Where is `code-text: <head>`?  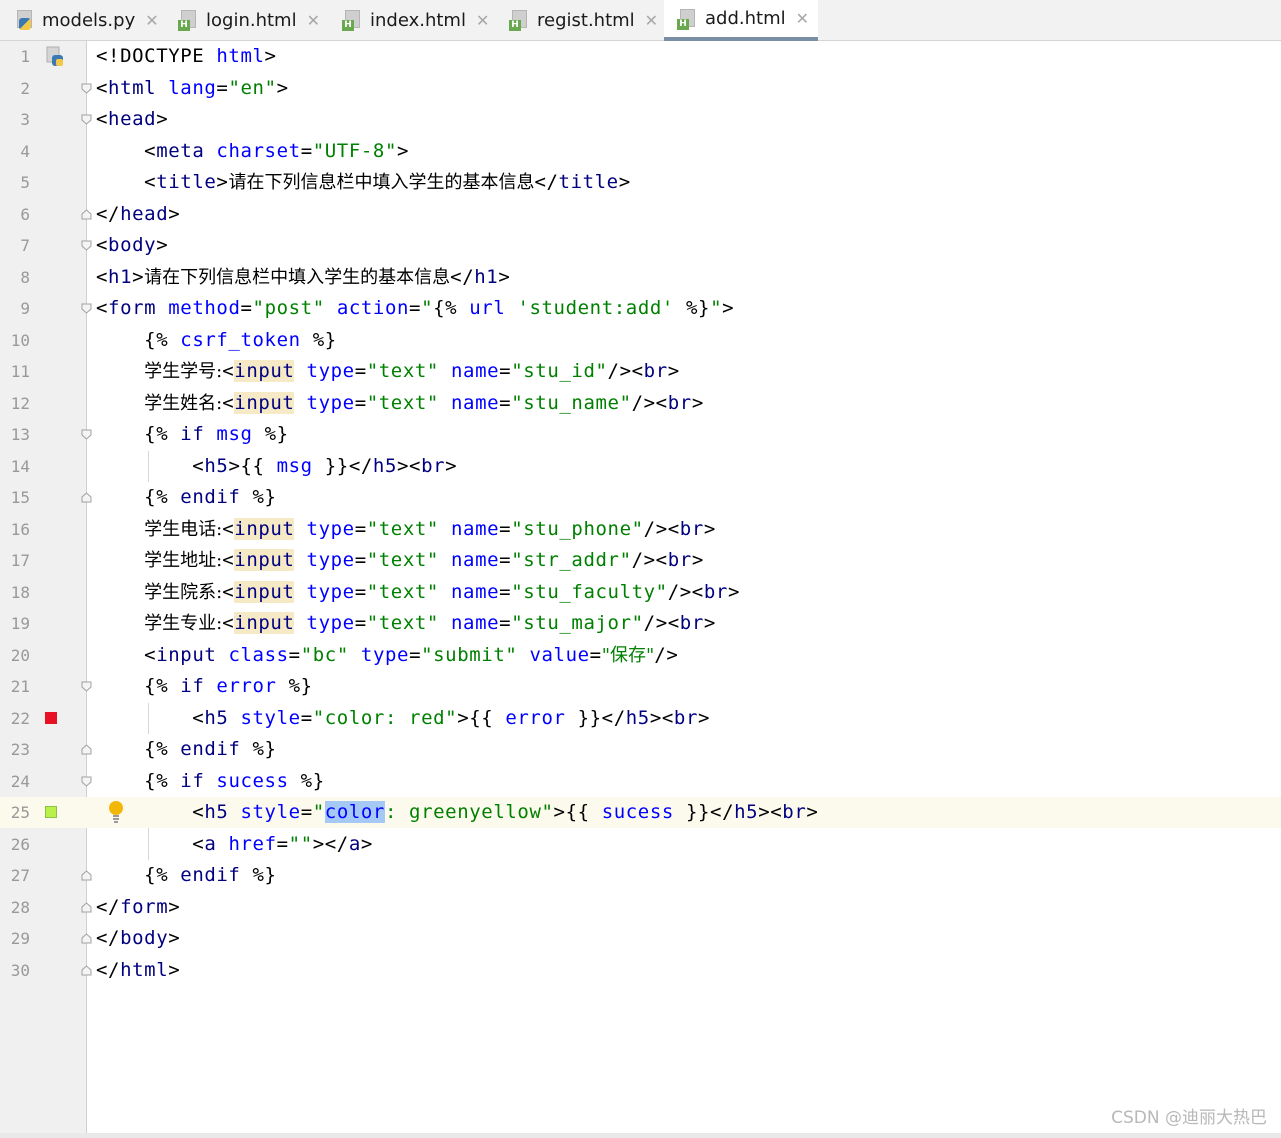 code-text: <head> is located at coordinates (132, 119).